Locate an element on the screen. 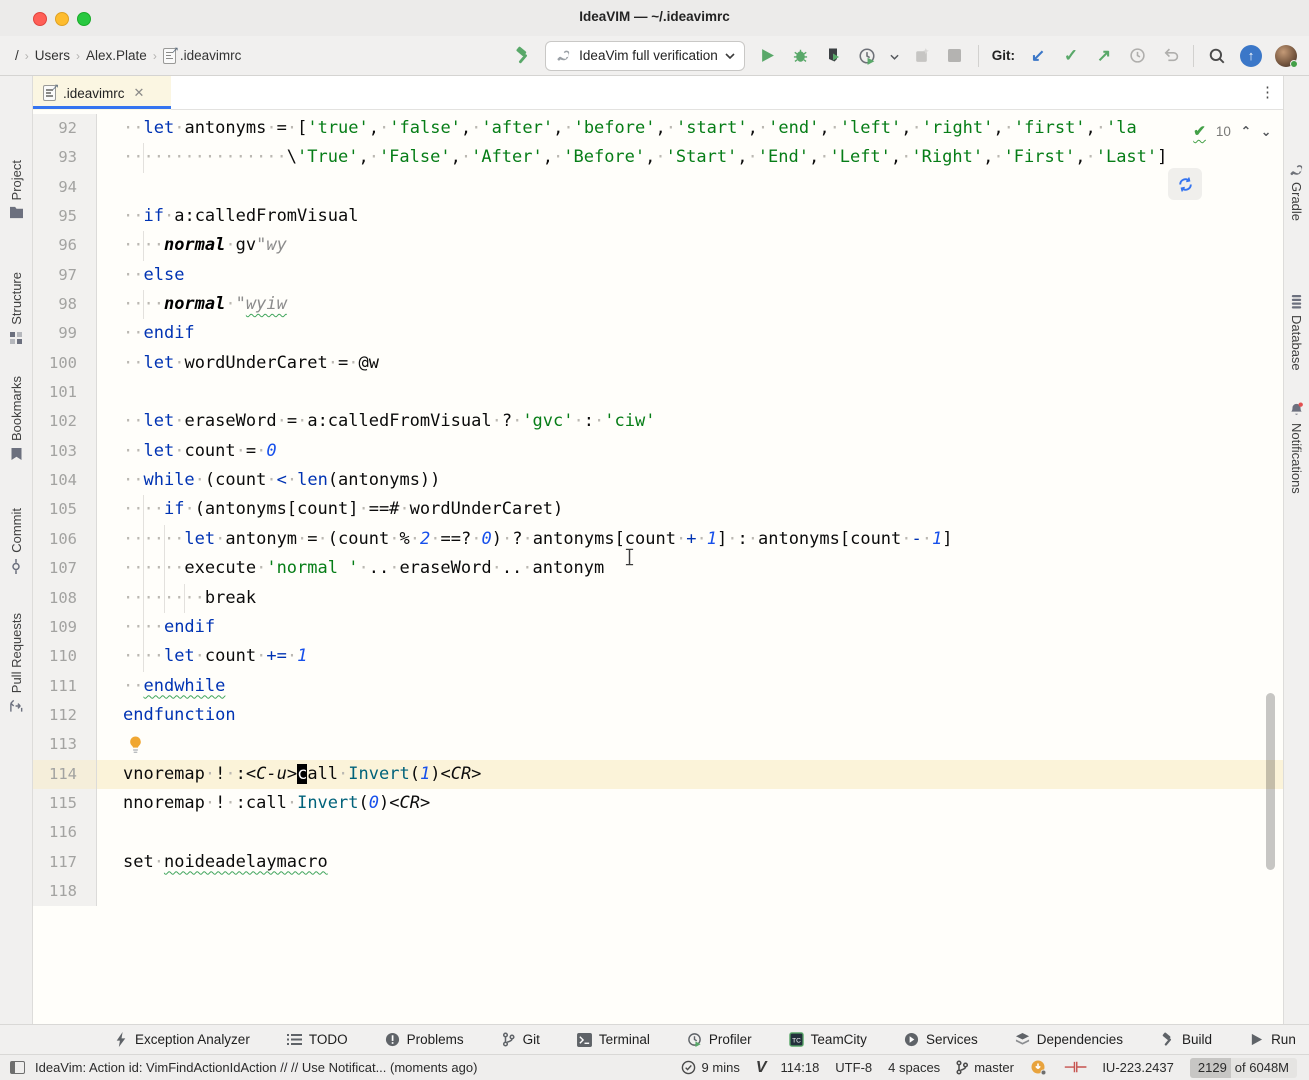  next-problem-chevron-icon: ⌃ is located at coordinates (1266, 131).